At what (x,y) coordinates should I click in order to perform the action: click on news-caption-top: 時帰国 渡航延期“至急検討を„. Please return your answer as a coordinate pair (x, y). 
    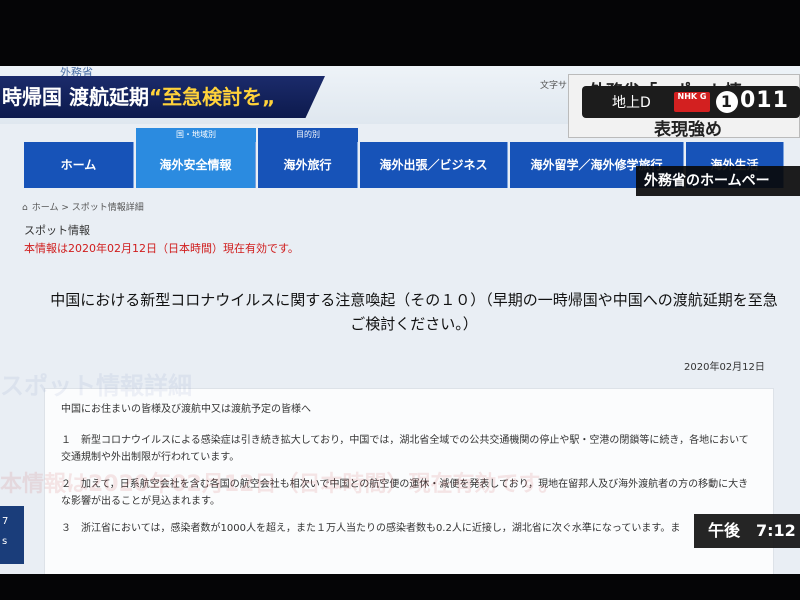
    Looking at the image, I should click on (162, 97).